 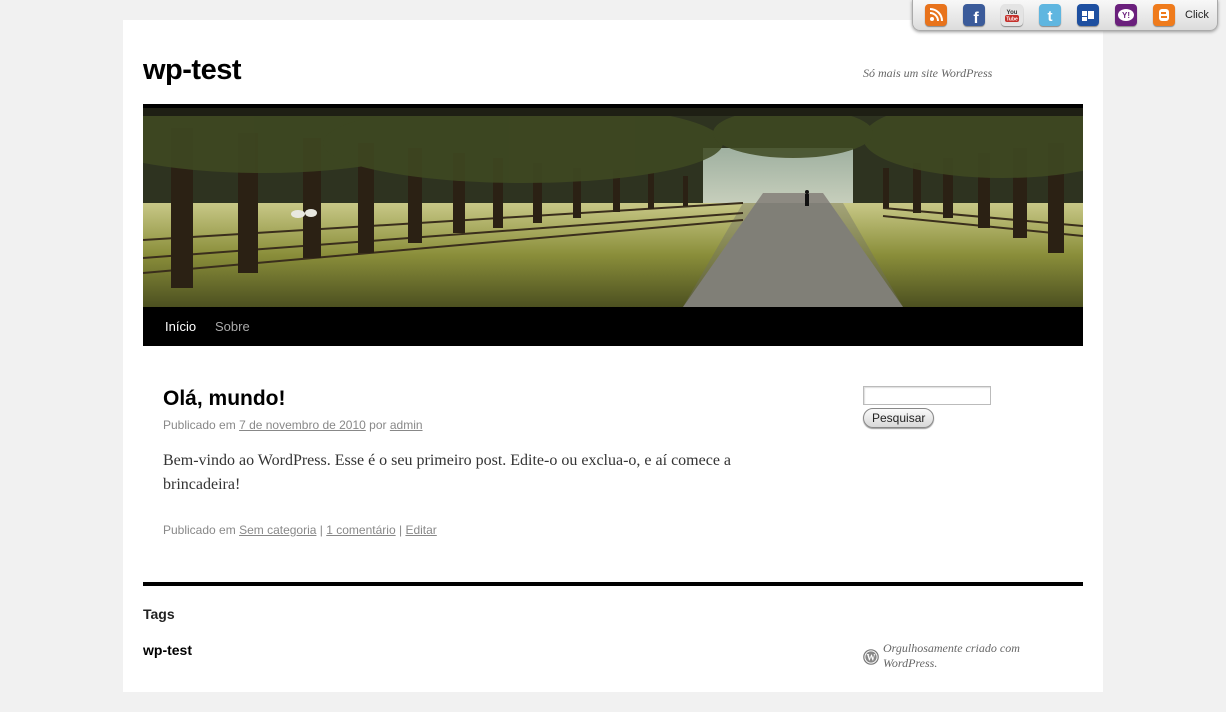 What do you see at coordinates (199, 530) in the screenshot?
I see `footer-meta-prefix: Publicado em` at bounding box center [199, 530].